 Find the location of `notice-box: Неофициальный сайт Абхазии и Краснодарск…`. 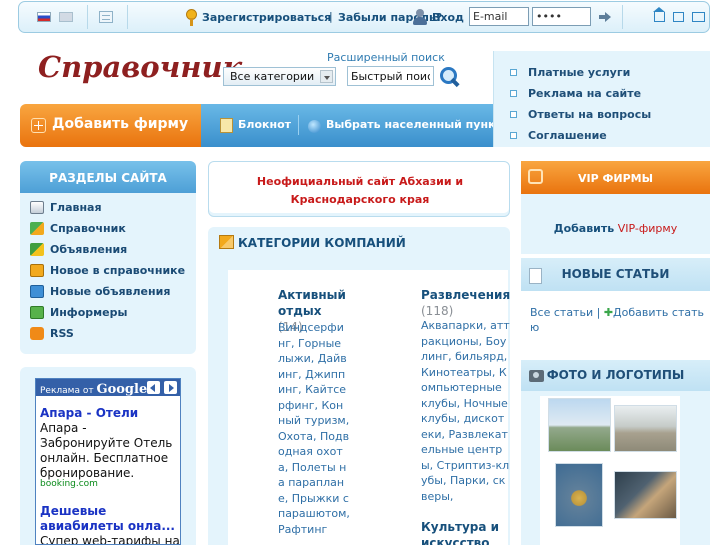

notice-box: Неофициальный сайт Абхазии и Краснодарск… is located at coordinates (359, 189).